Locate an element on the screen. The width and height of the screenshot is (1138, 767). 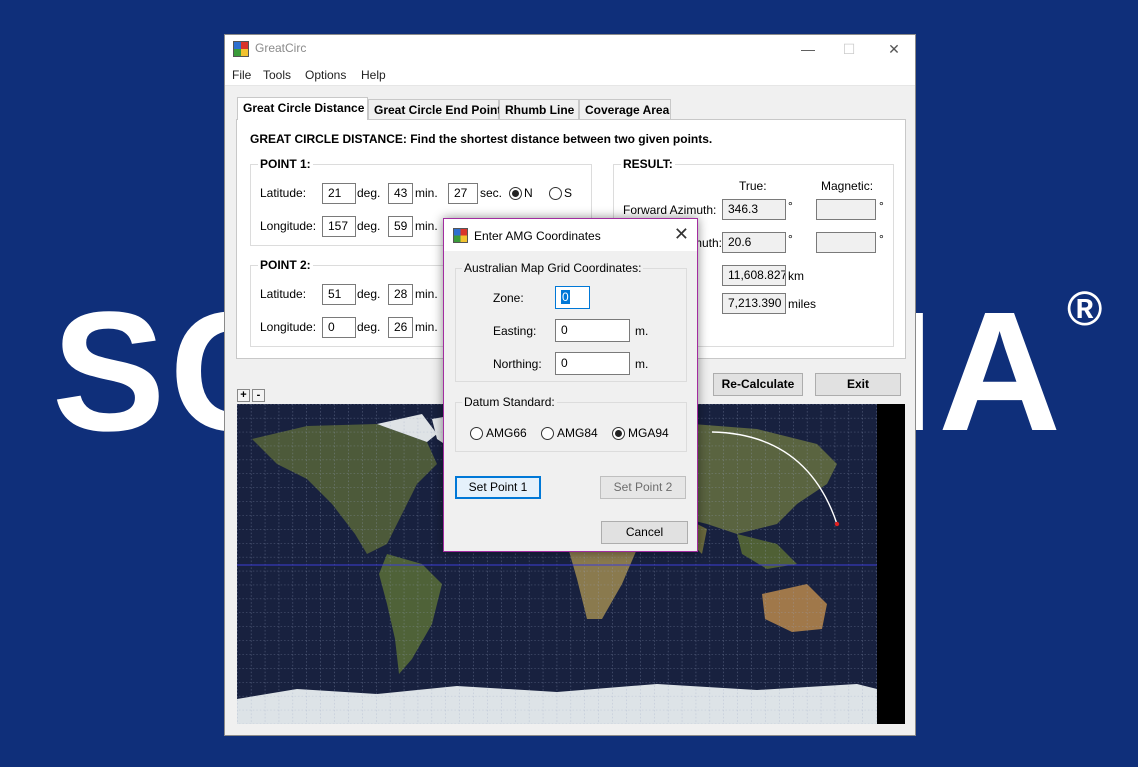
point1-label: POINT 1: is located at coordinates (285, 164).